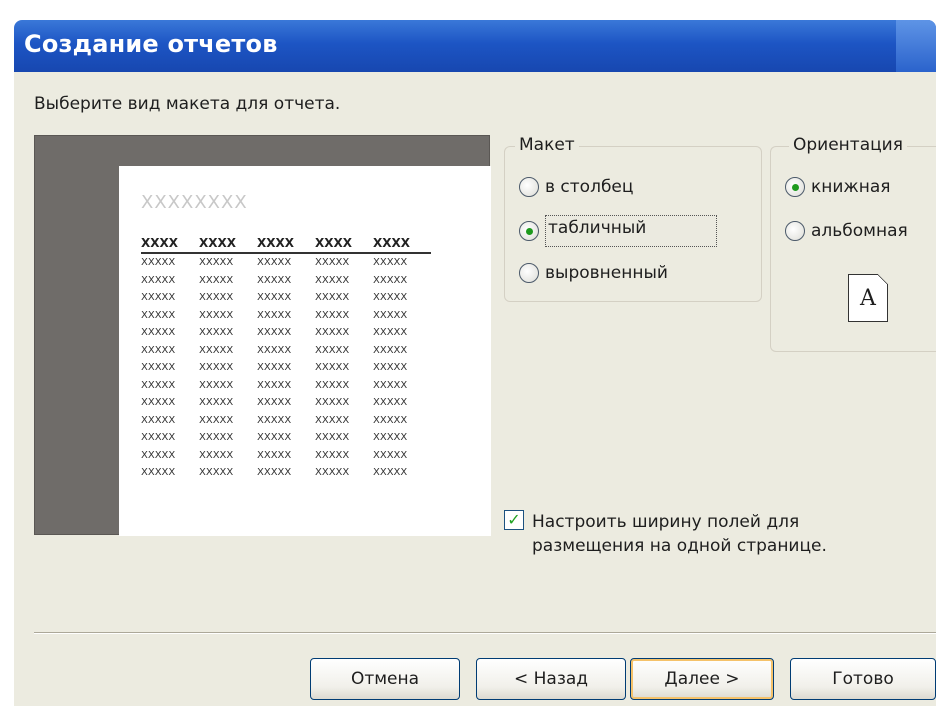 The image size is (936, 706). I want to click on finish-button: Готово, so click(863, 679).